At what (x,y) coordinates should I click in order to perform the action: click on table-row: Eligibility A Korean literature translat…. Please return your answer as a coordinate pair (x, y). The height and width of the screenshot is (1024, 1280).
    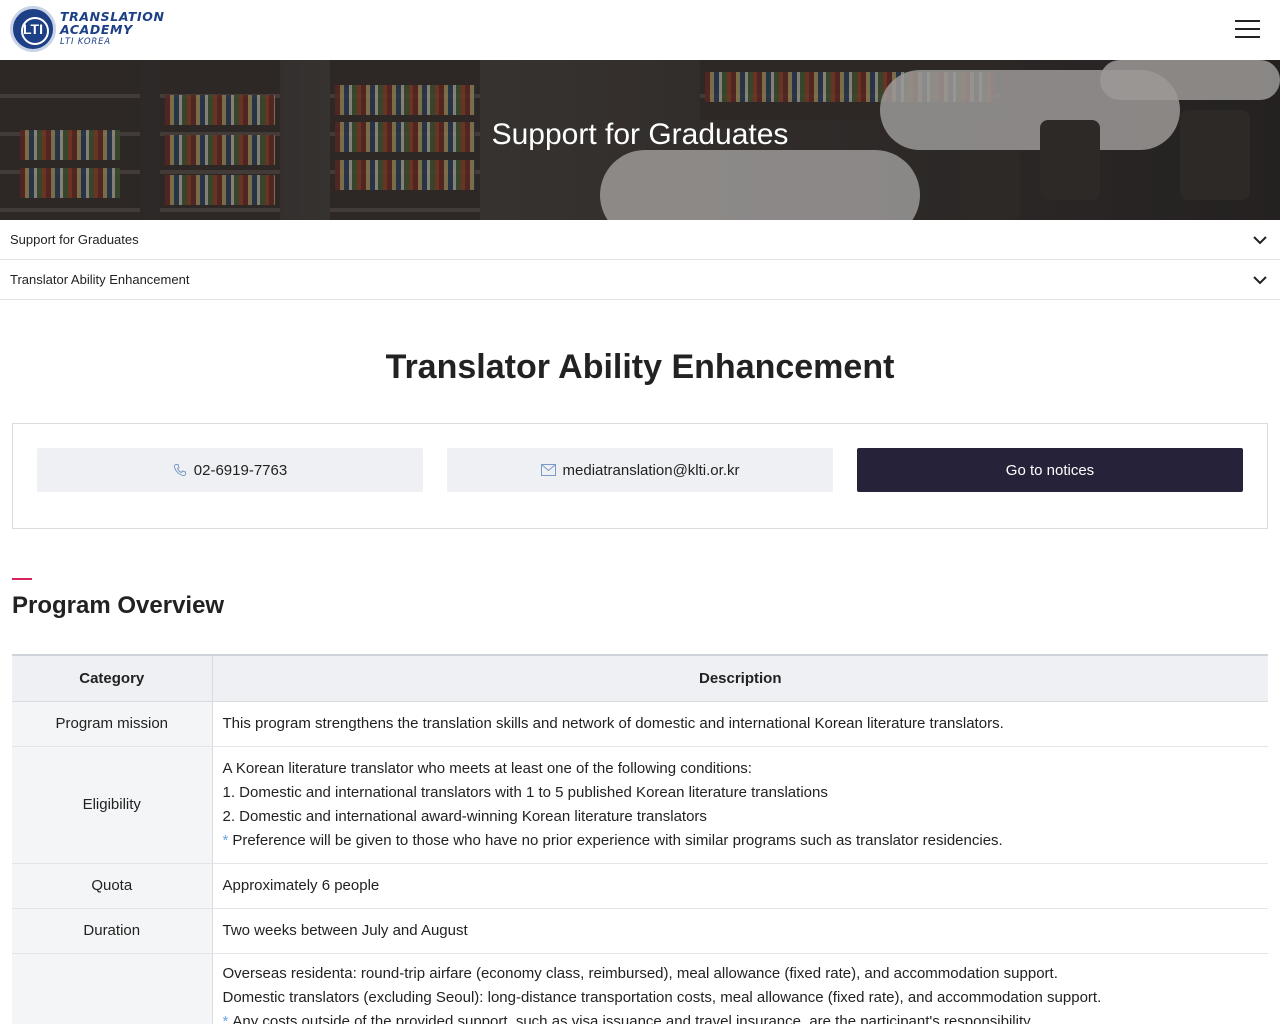
    Looking at the image, I should click on (640, 805).